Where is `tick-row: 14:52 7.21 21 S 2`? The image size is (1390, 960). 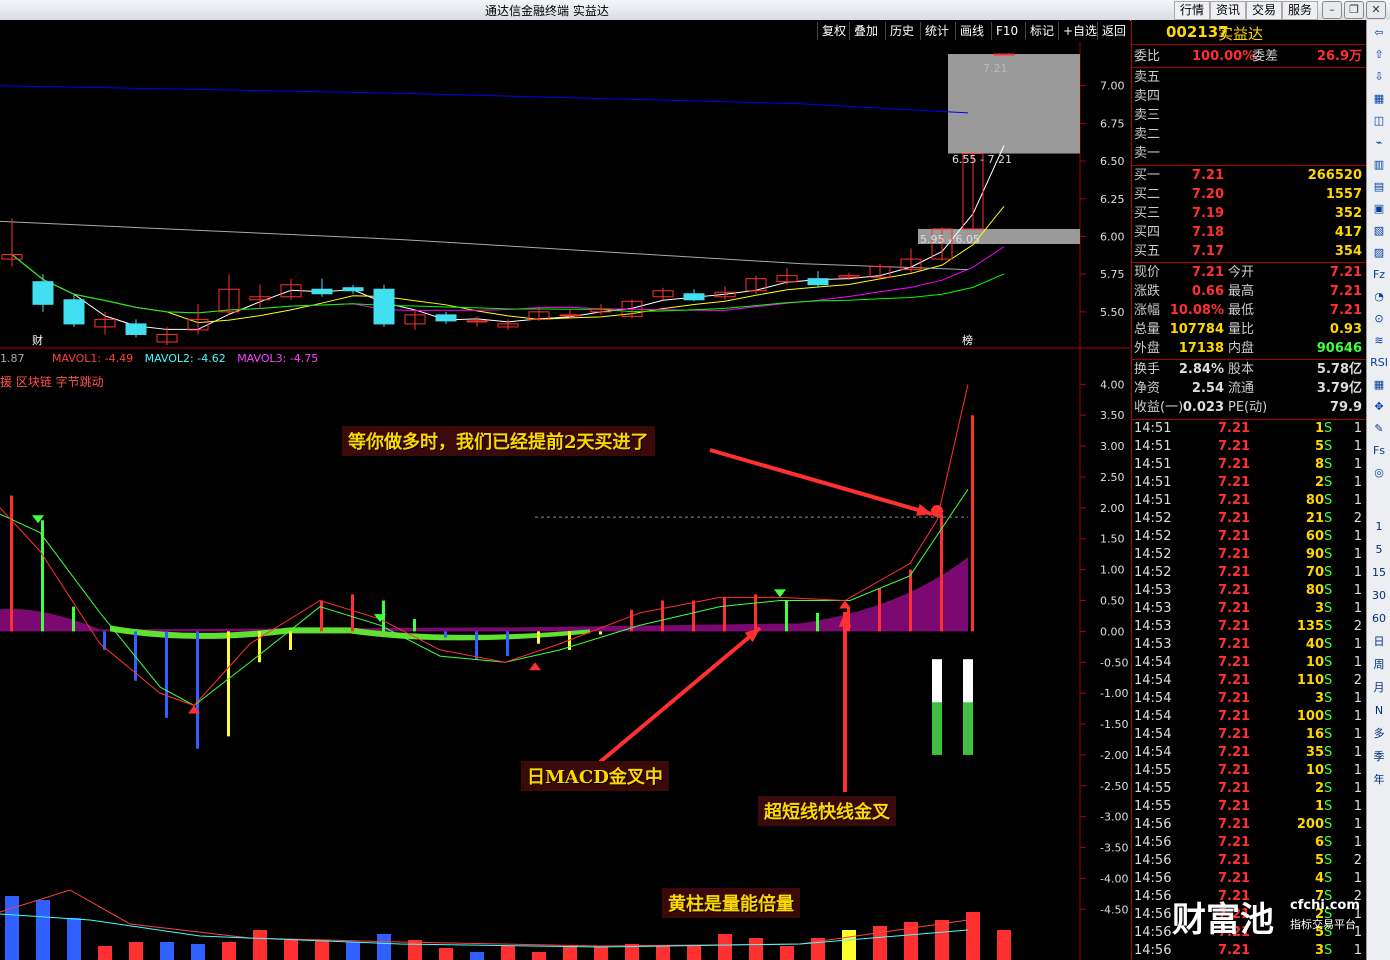
tick-row: 14:52 7.21 21 S 2 is located at coordinates (1248, 518).